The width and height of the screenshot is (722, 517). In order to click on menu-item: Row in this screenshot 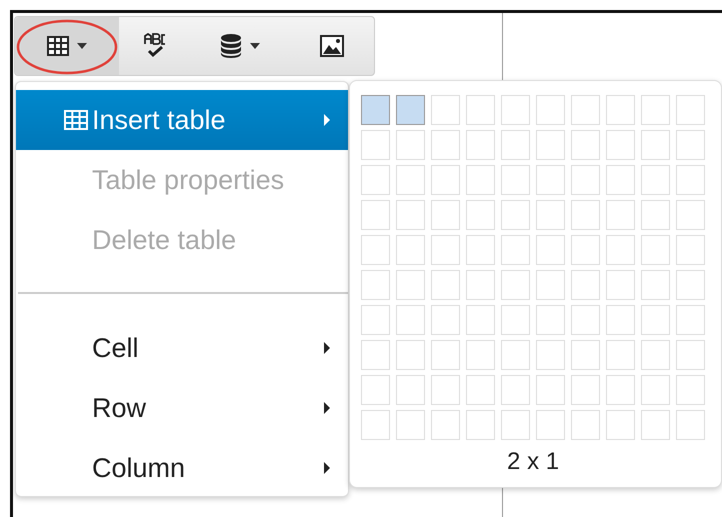, I will do `click(182, 408)`.